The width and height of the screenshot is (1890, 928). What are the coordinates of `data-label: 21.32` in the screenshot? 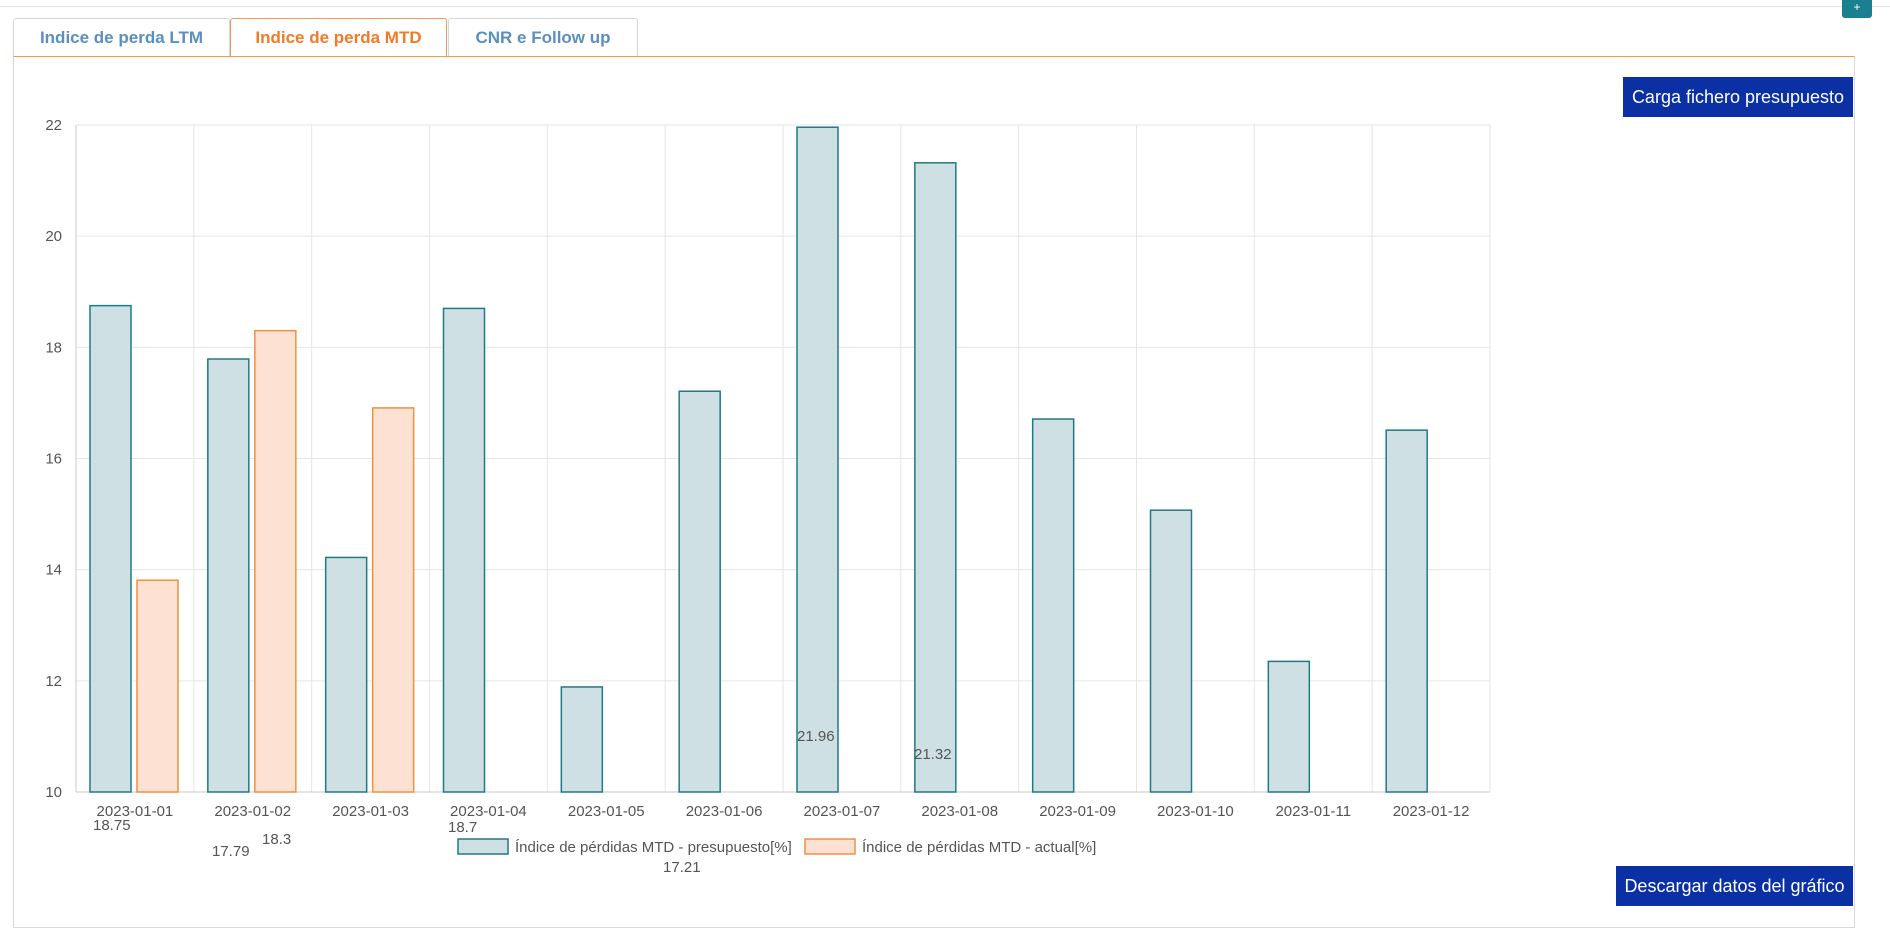 It's located at (933, 754).